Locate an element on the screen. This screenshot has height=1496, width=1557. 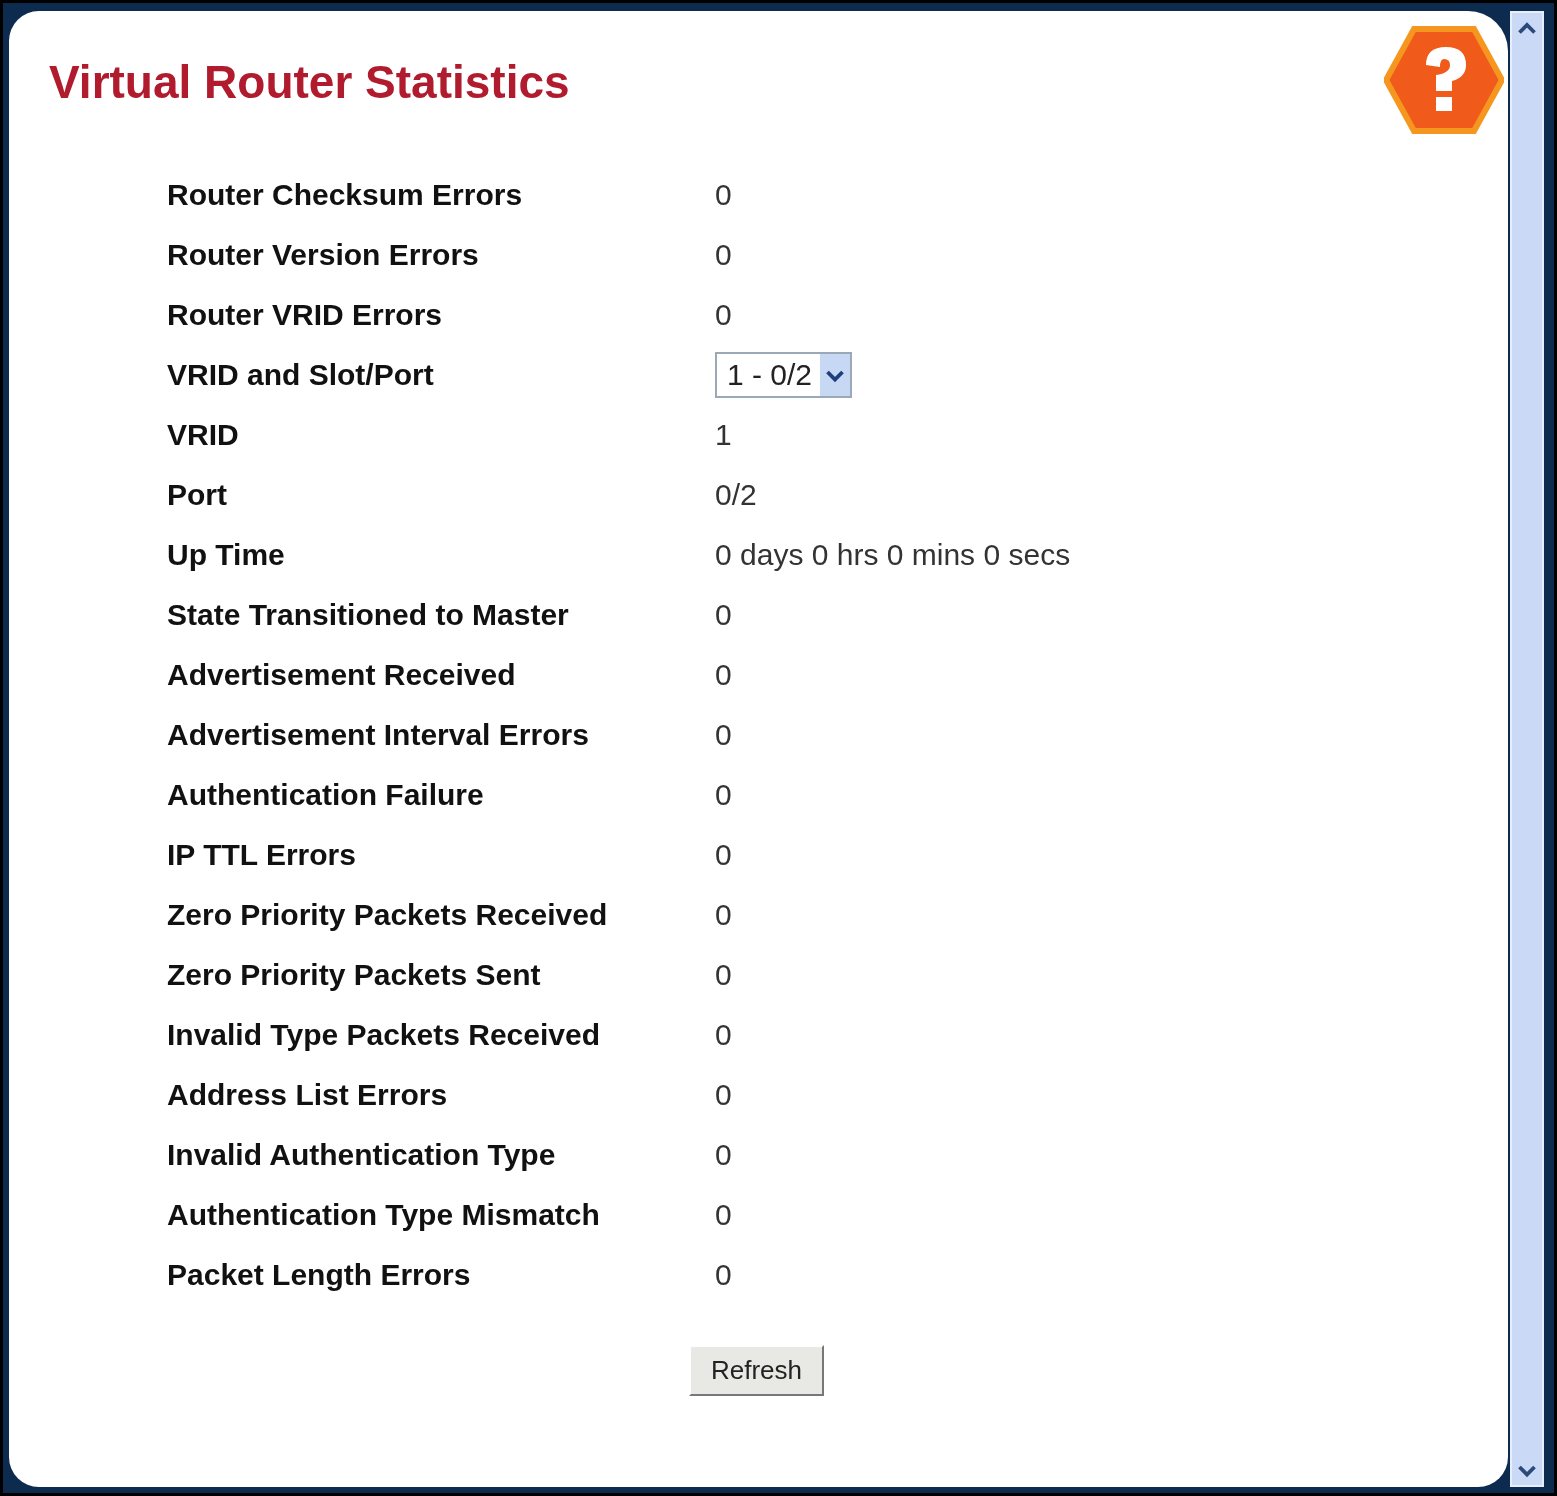
stat-label: Router VRID Errors is located at coordinates (305, 315).